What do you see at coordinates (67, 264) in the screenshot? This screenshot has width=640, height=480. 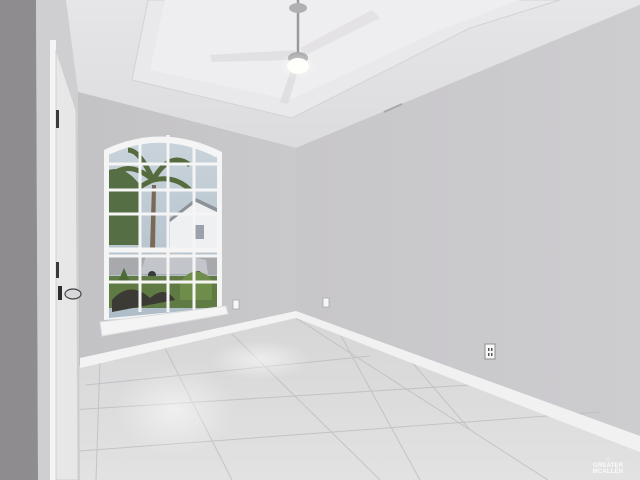 I see `door` at bounding box center [67, 264].